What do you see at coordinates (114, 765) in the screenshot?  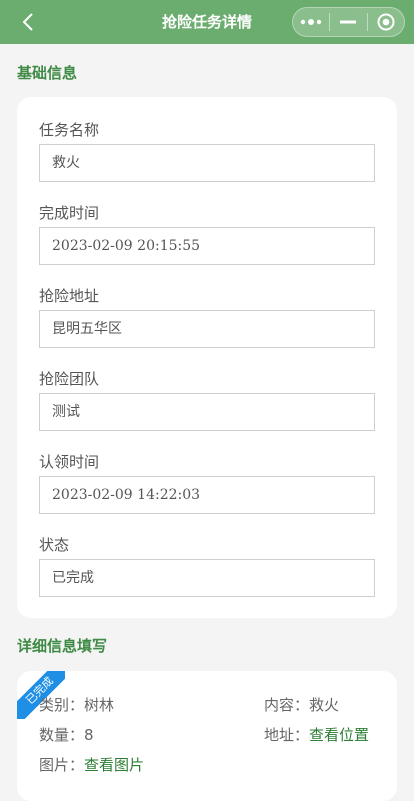 I see `view-image-link: 查看图片` at bounding box center [114, 765].